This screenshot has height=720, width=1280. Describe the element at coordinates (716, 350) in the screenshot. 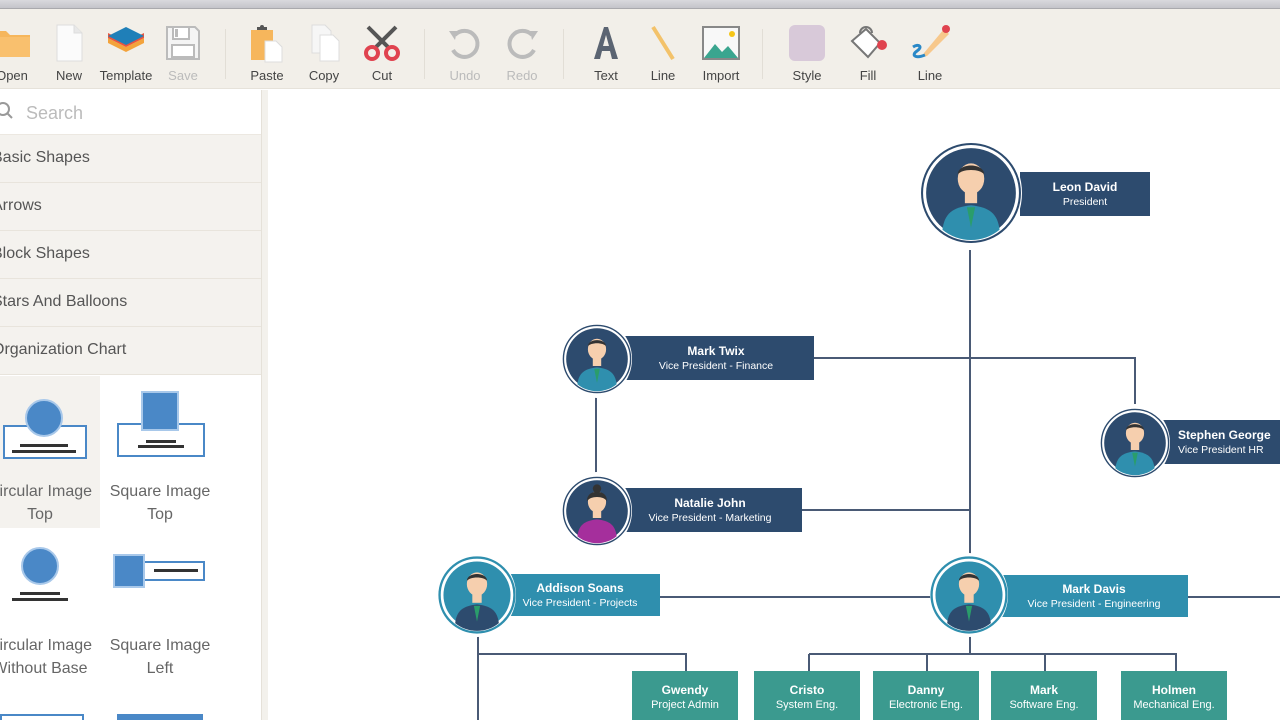

I see `node-name: Mark Twix` at that location.